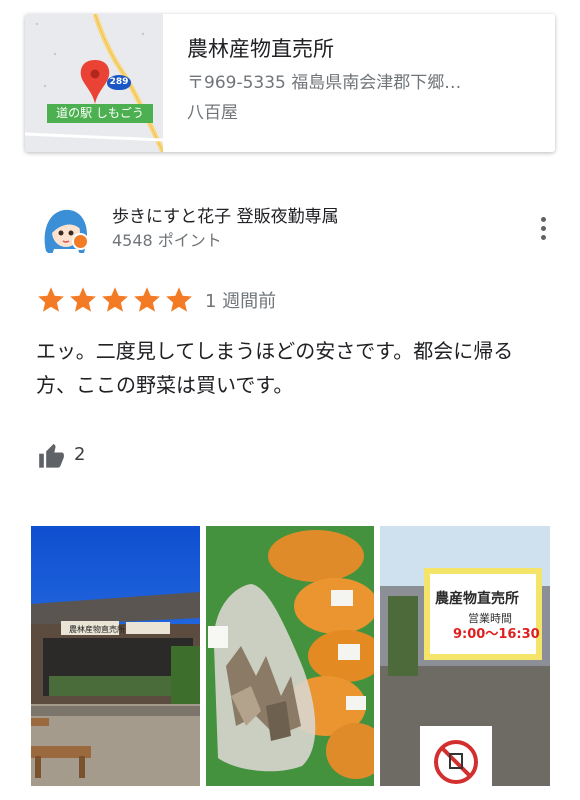 The width and height of the screenshot is (580, 800). What do you see at coordinates (465, 656) in the screenshot?
I see `review-photo-3: 農産物直売所 営業時間 9:00〜16:30` at bounding box center [465, 656].